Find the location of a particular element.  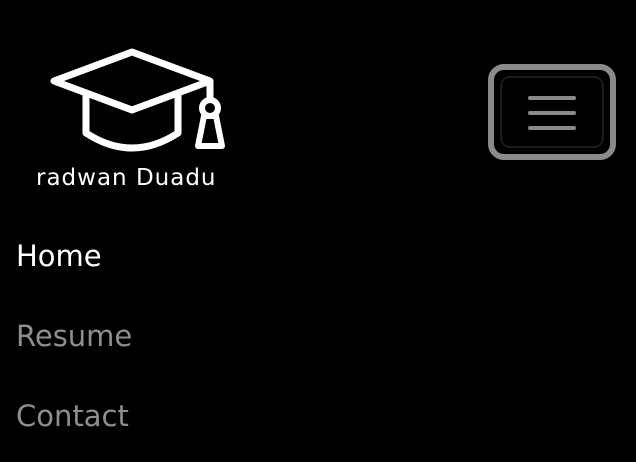

nav-item-resume: Resume is located at coordinates (74, 348).